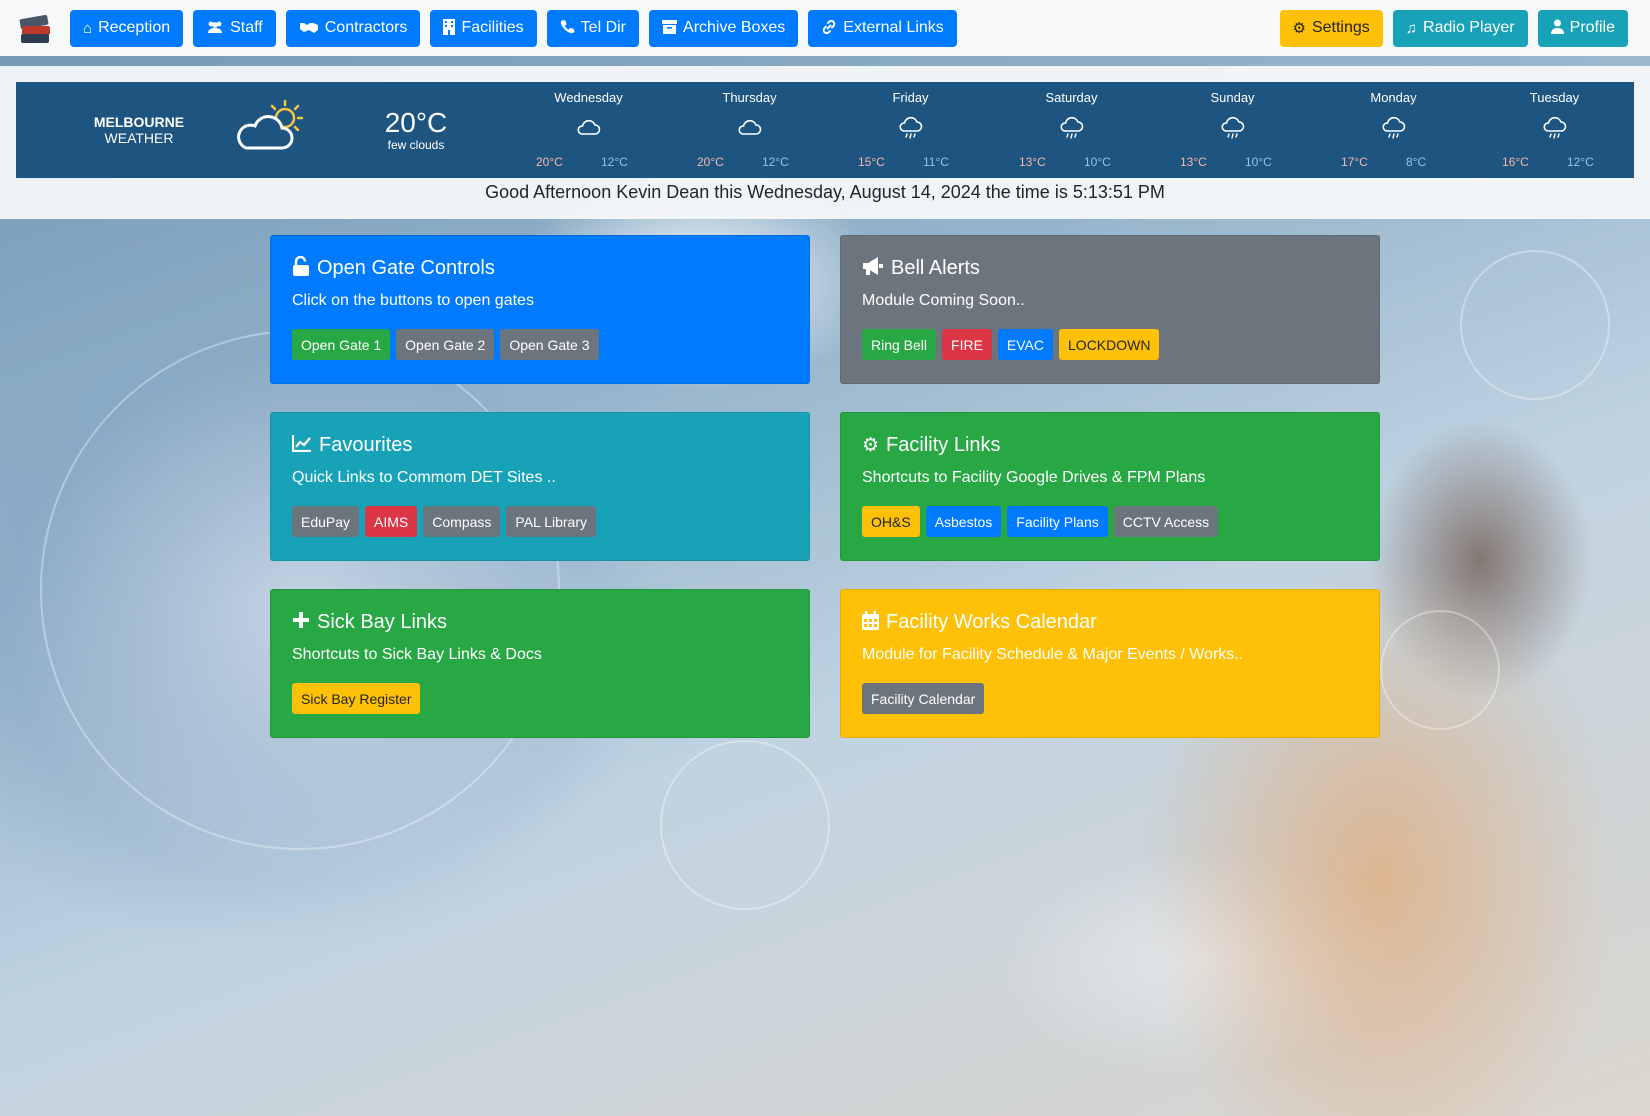 The width and height of the screenshot is (1650, 1116). I want to click on forecast-day-name: Wednesday, so click(588, 97).